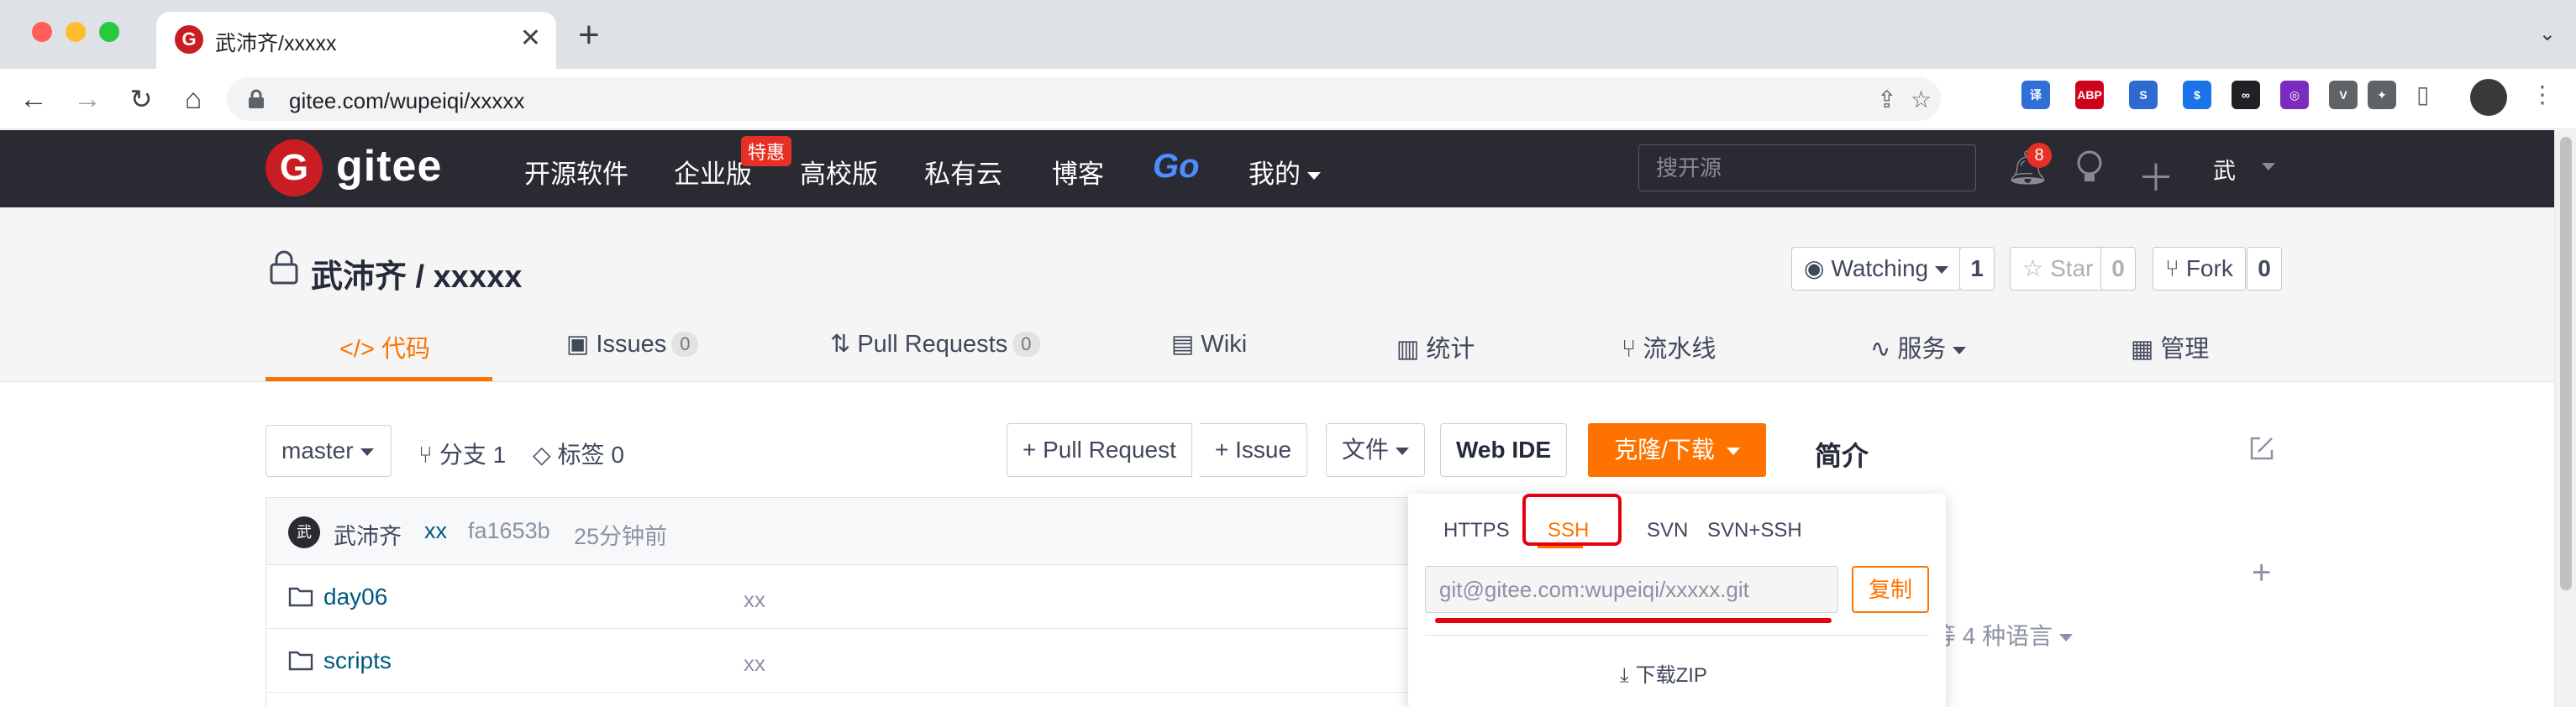 The width and height of the screenshot is (2576, 707). I want to click on star-icon: ☆, so click(2033, 268).